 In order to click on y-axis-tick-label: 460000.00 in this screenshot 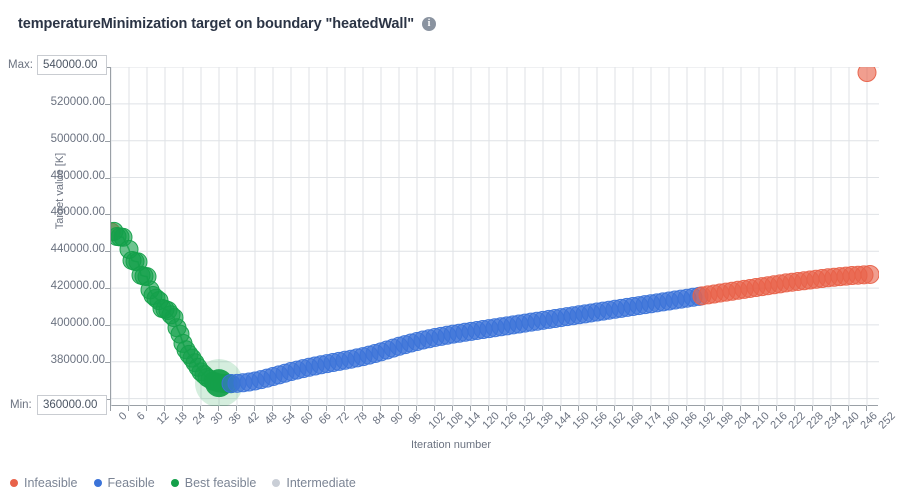, I will do `click(77, 212)`.